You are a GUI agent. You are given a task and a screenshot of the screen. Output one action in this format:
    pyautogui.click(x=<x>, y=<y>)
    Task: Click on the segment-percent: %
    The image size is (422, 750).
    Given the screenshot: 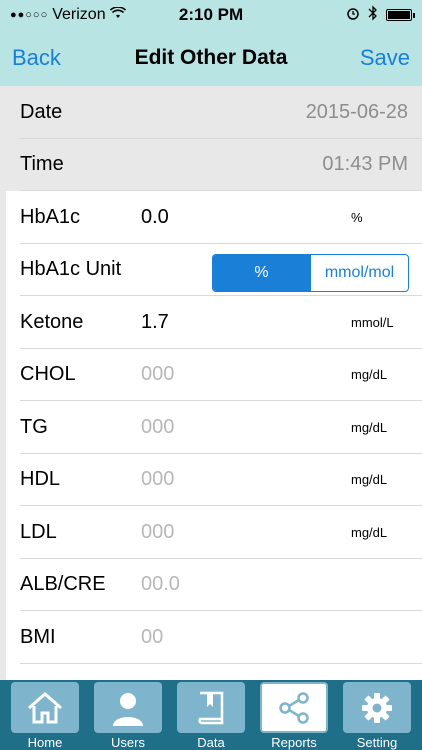 What is the action you would take?
    pyautogui.click(x=261, y=272)
    